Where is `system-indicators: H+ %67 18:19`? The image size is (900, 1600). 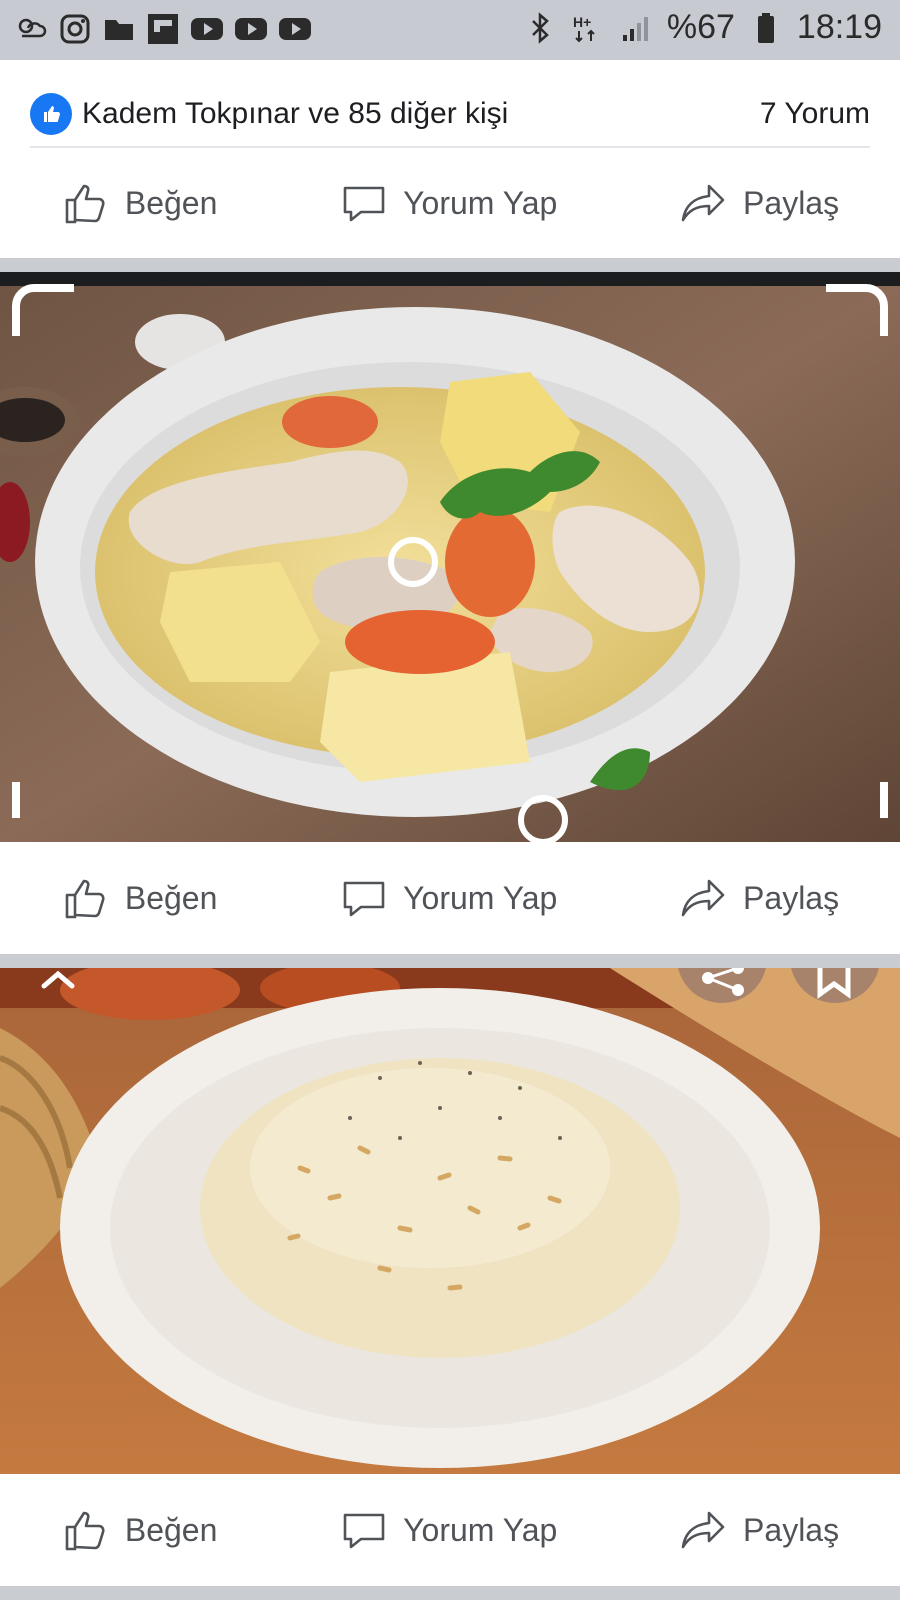 system-indicators: H+ %67 18:19 is located at coordinates (702, 27).